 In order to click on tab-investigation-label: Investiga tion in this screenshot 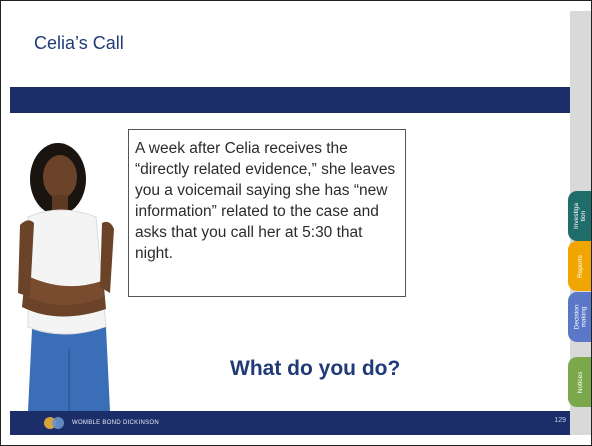, I will do `click(580, 216)`.